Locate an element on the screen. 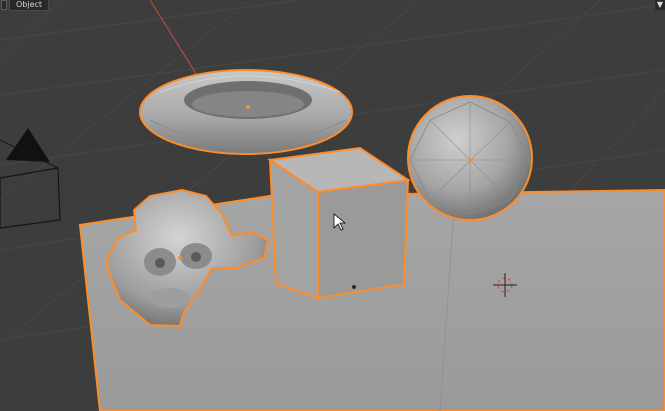 The height and width of the screenshot is (411, 665). object-mode-icon is located at coordinates (4, 5).